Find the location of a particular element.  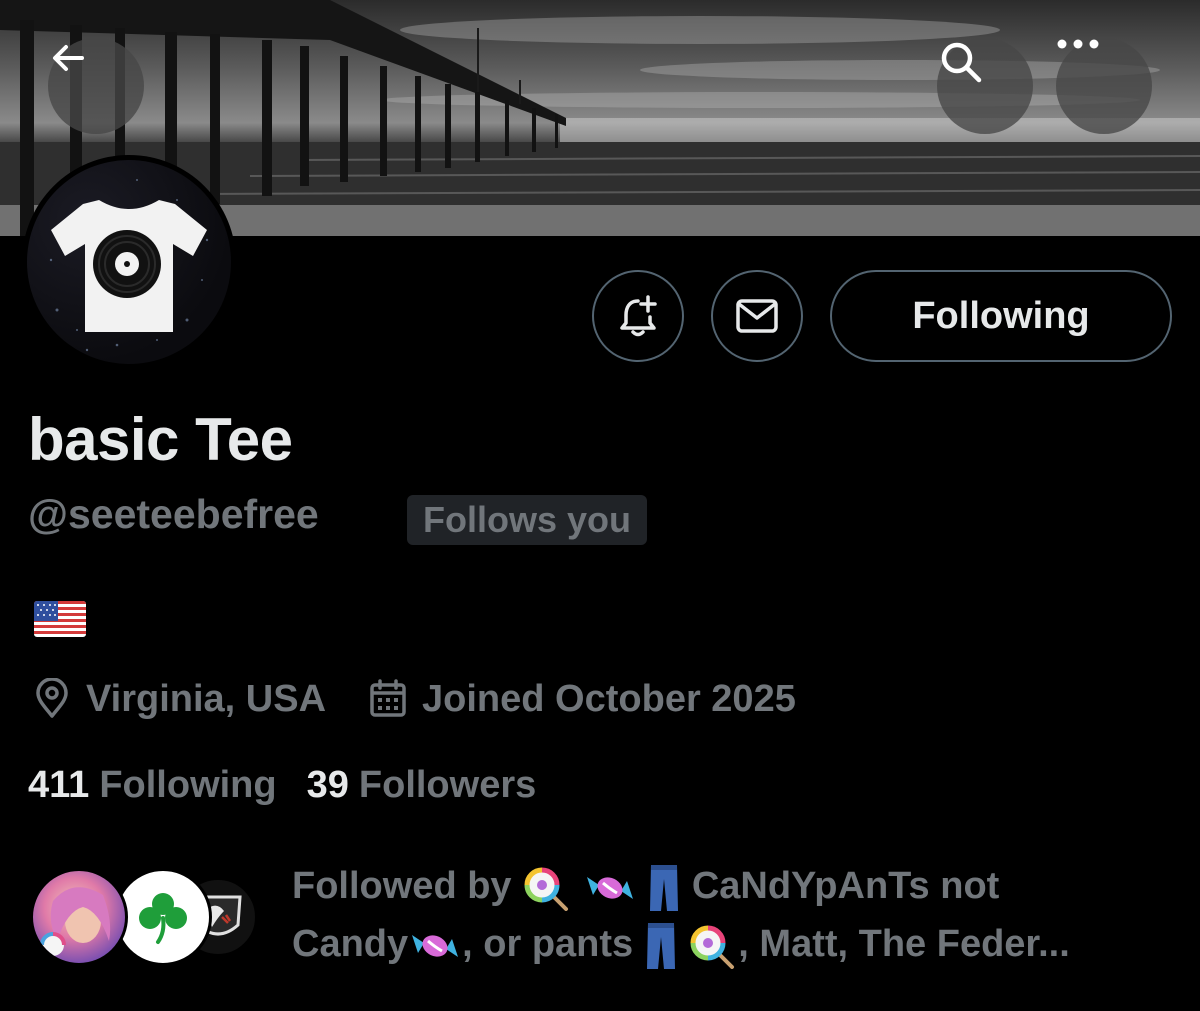

notifications-button is located at coordinates (638, 316).